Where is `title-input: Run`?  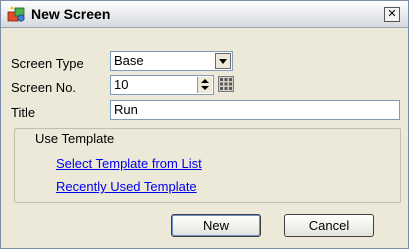 title-input: Run is located at coordinates (255, 110).